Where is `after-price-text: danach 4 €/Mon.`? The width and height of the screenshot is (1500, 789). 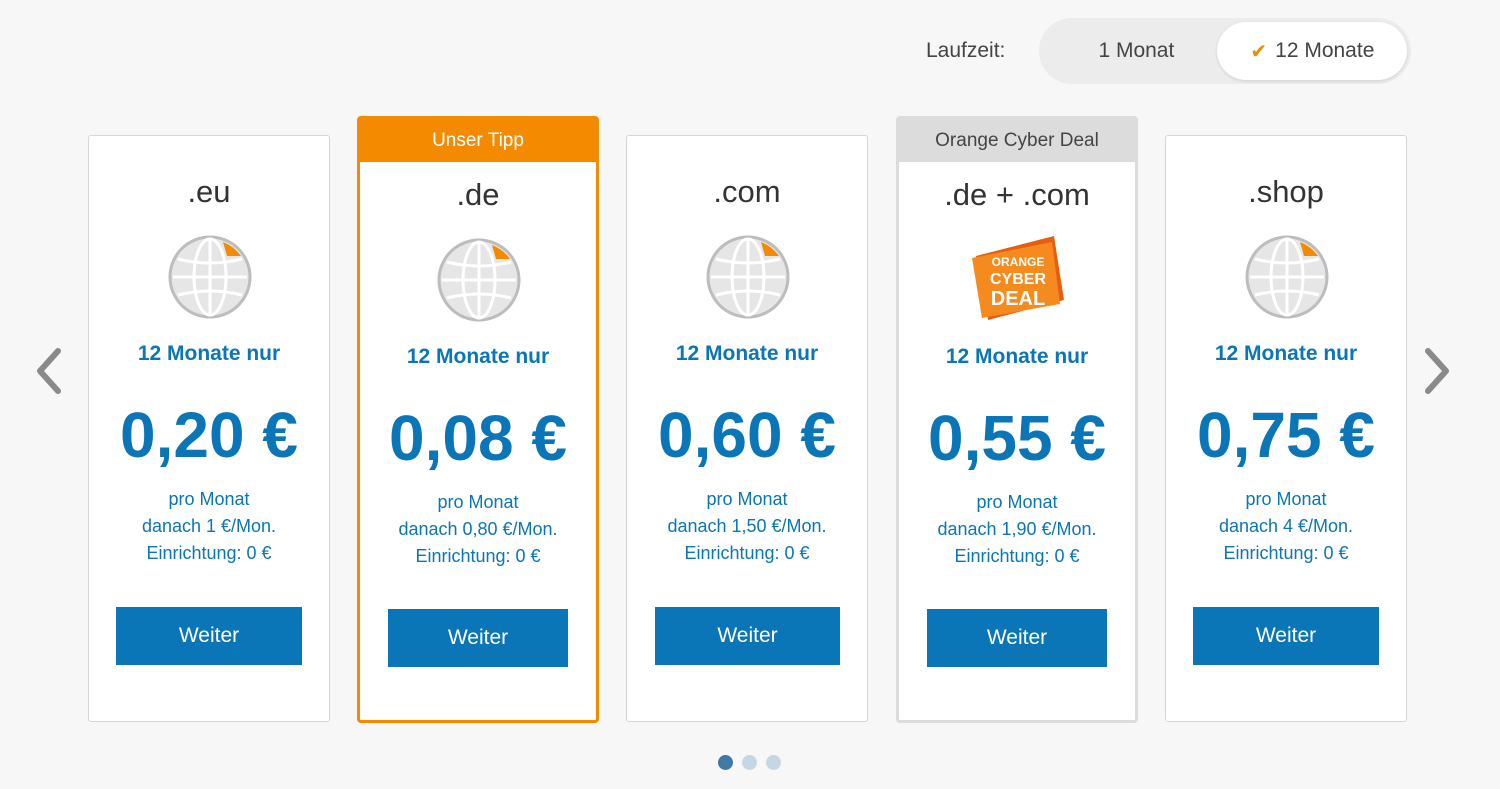 after-price-text: danach 4 €/Mon. is located at coordinates (1286, 526).